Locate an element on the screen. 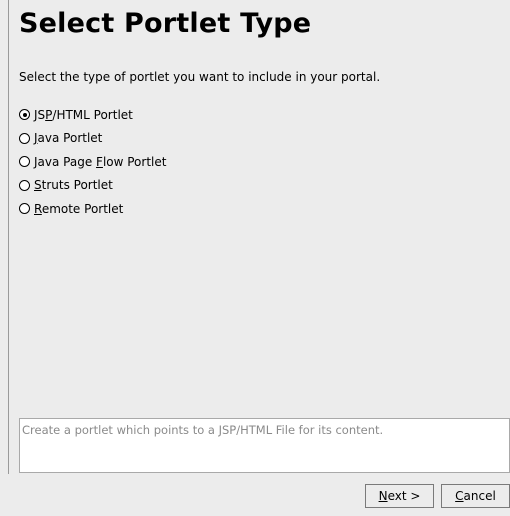 The width and height of the screenshot is (510, 516). option-label: Struts Portlet is located at coordinates (73, 185).